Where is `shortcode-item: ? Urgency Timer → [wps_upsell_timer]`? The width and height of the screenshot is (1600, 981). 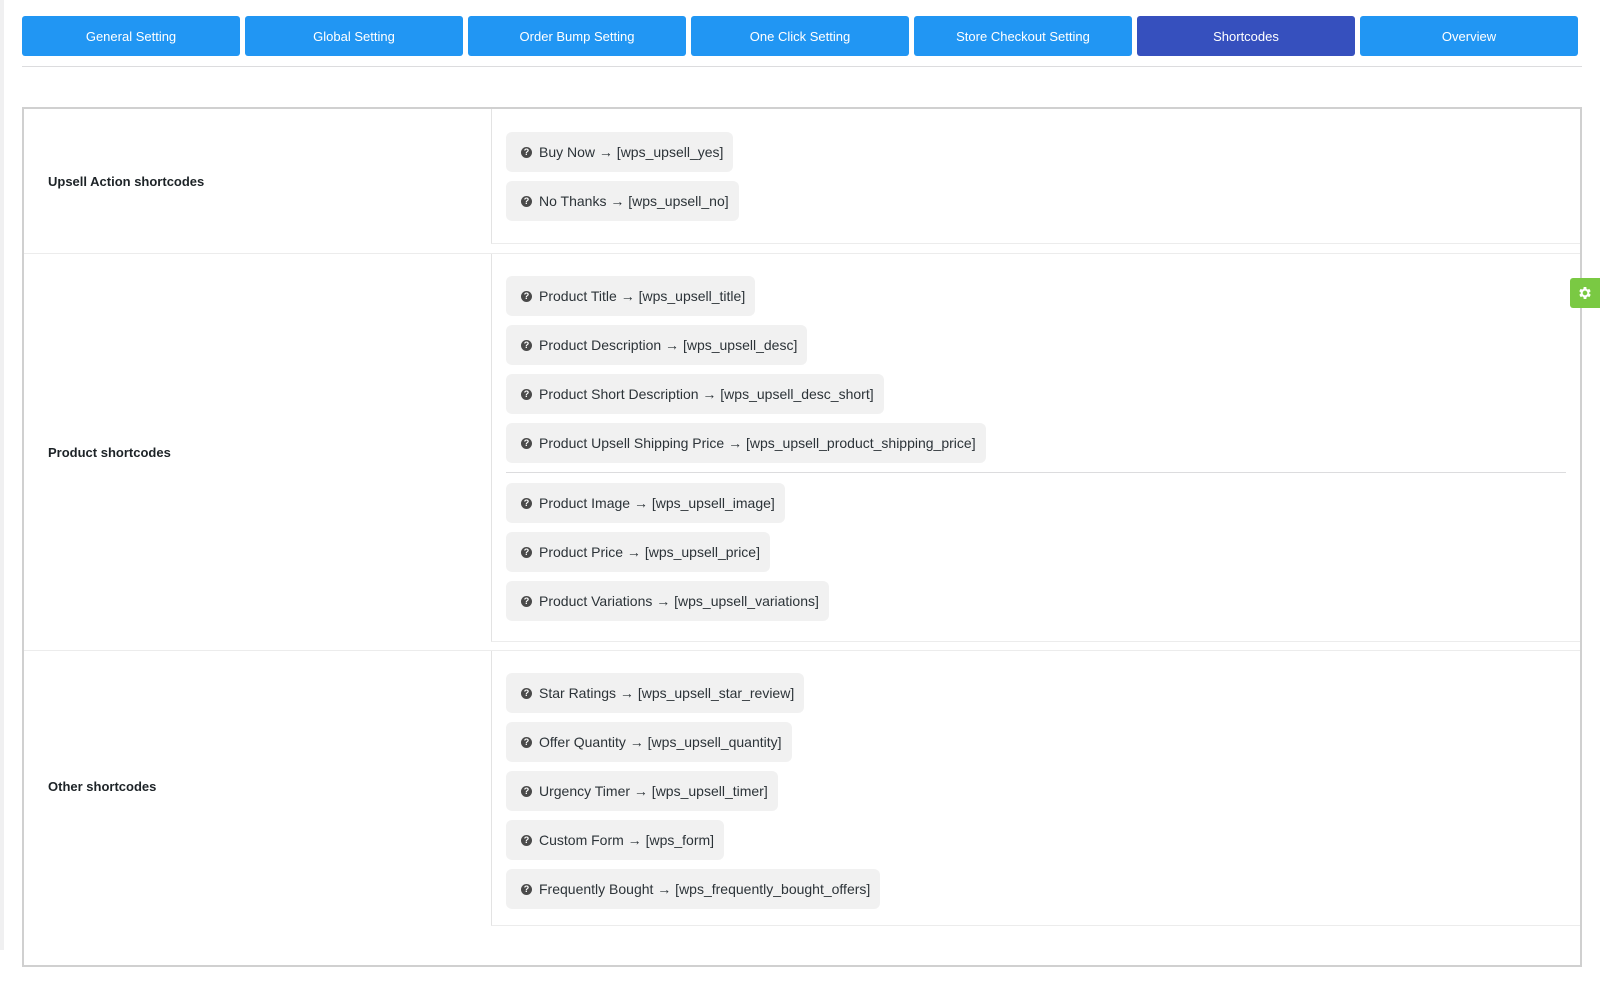
shortcode-item: ? Urgency Timer → [wps_upsell_timer] is located at coordinates (642, 791).